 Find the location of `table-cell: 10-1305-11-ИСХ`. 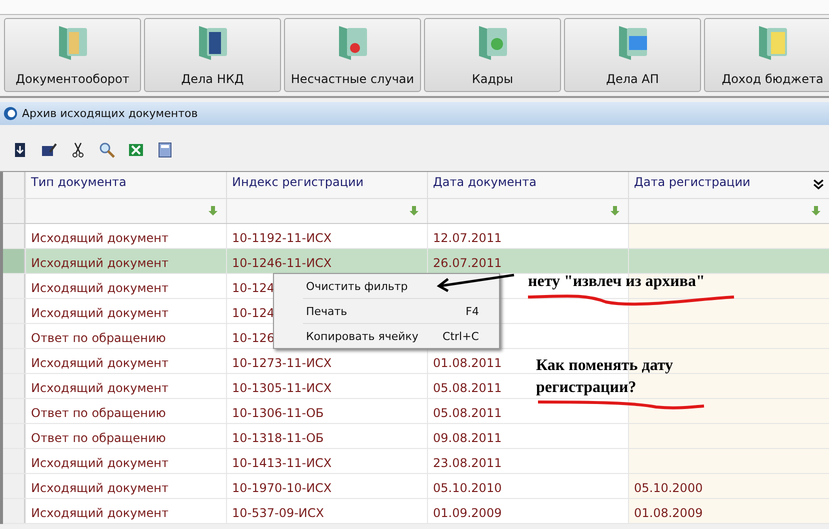

table-cell: 10-1305-11-ИСХ is located at coordinates (282, 387).